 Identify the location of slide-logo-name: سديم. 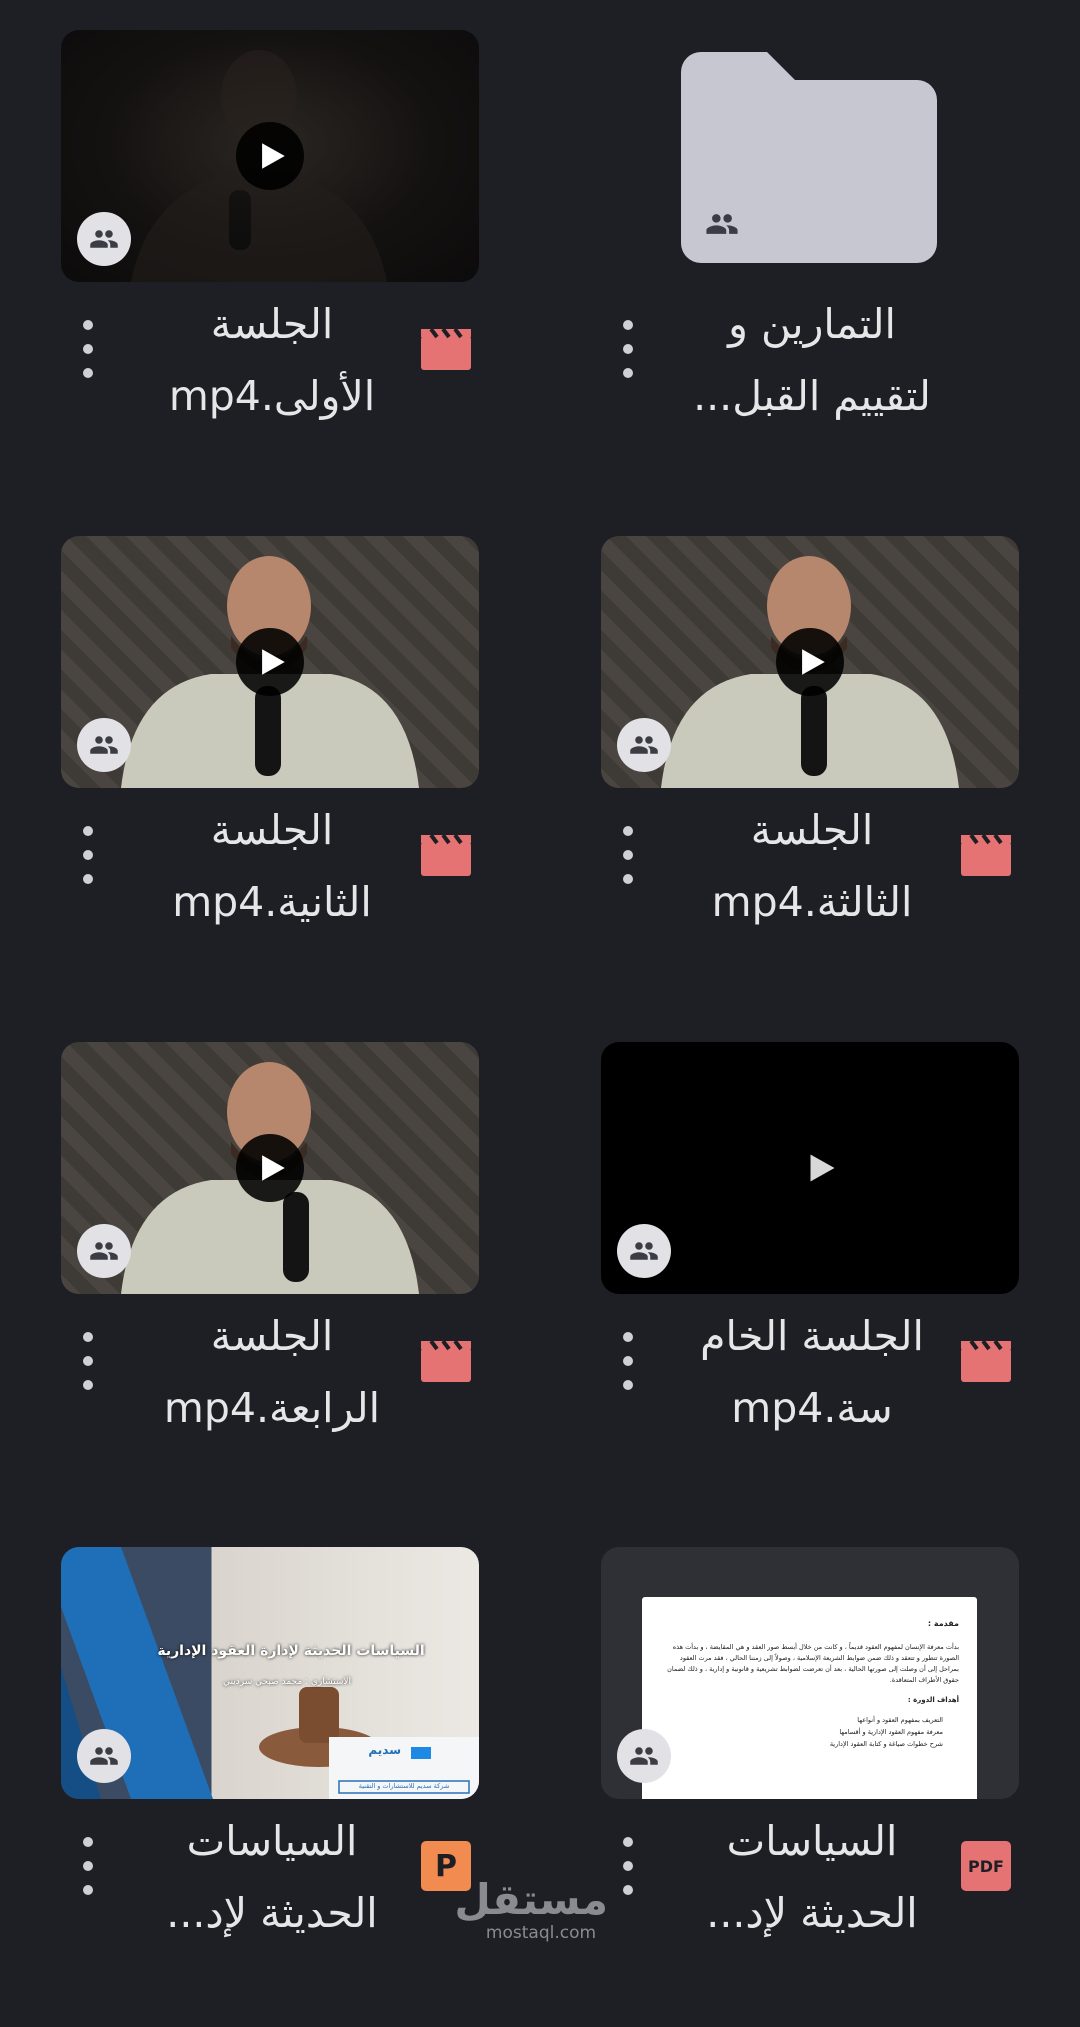
(384, 1750).